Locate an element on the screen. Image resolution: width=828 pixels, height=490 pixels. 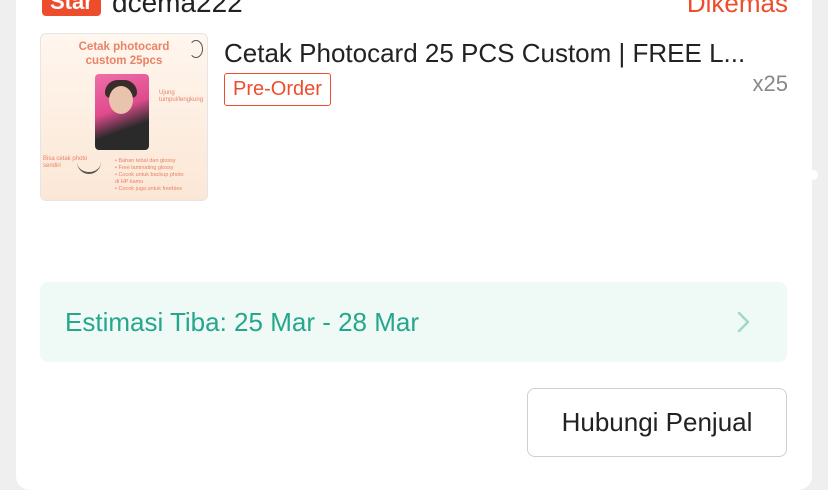
chevron-right-icon is located at coordinates (743, 322).